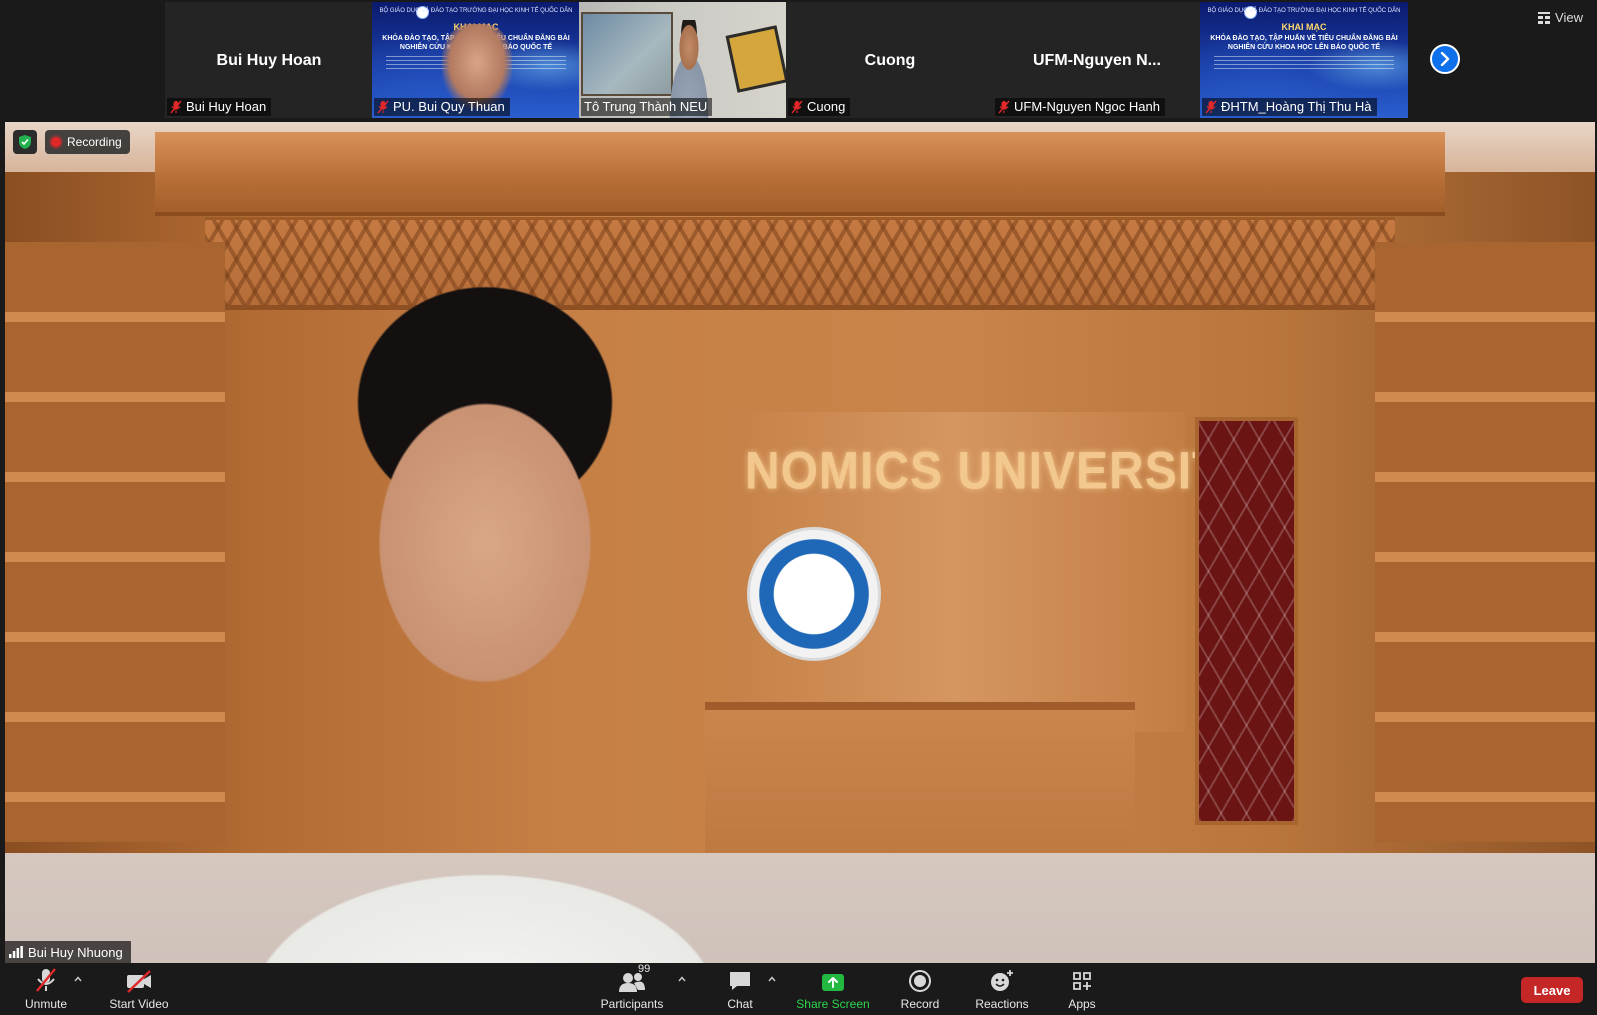 The image size is (1597, 1015). I want to click on grid-view-icon, so click(1544, 17).